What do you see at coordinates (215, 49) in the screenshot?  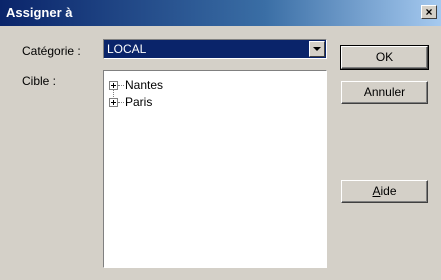 I see `category-select: LOCAL` at bounding box center [215, 49].